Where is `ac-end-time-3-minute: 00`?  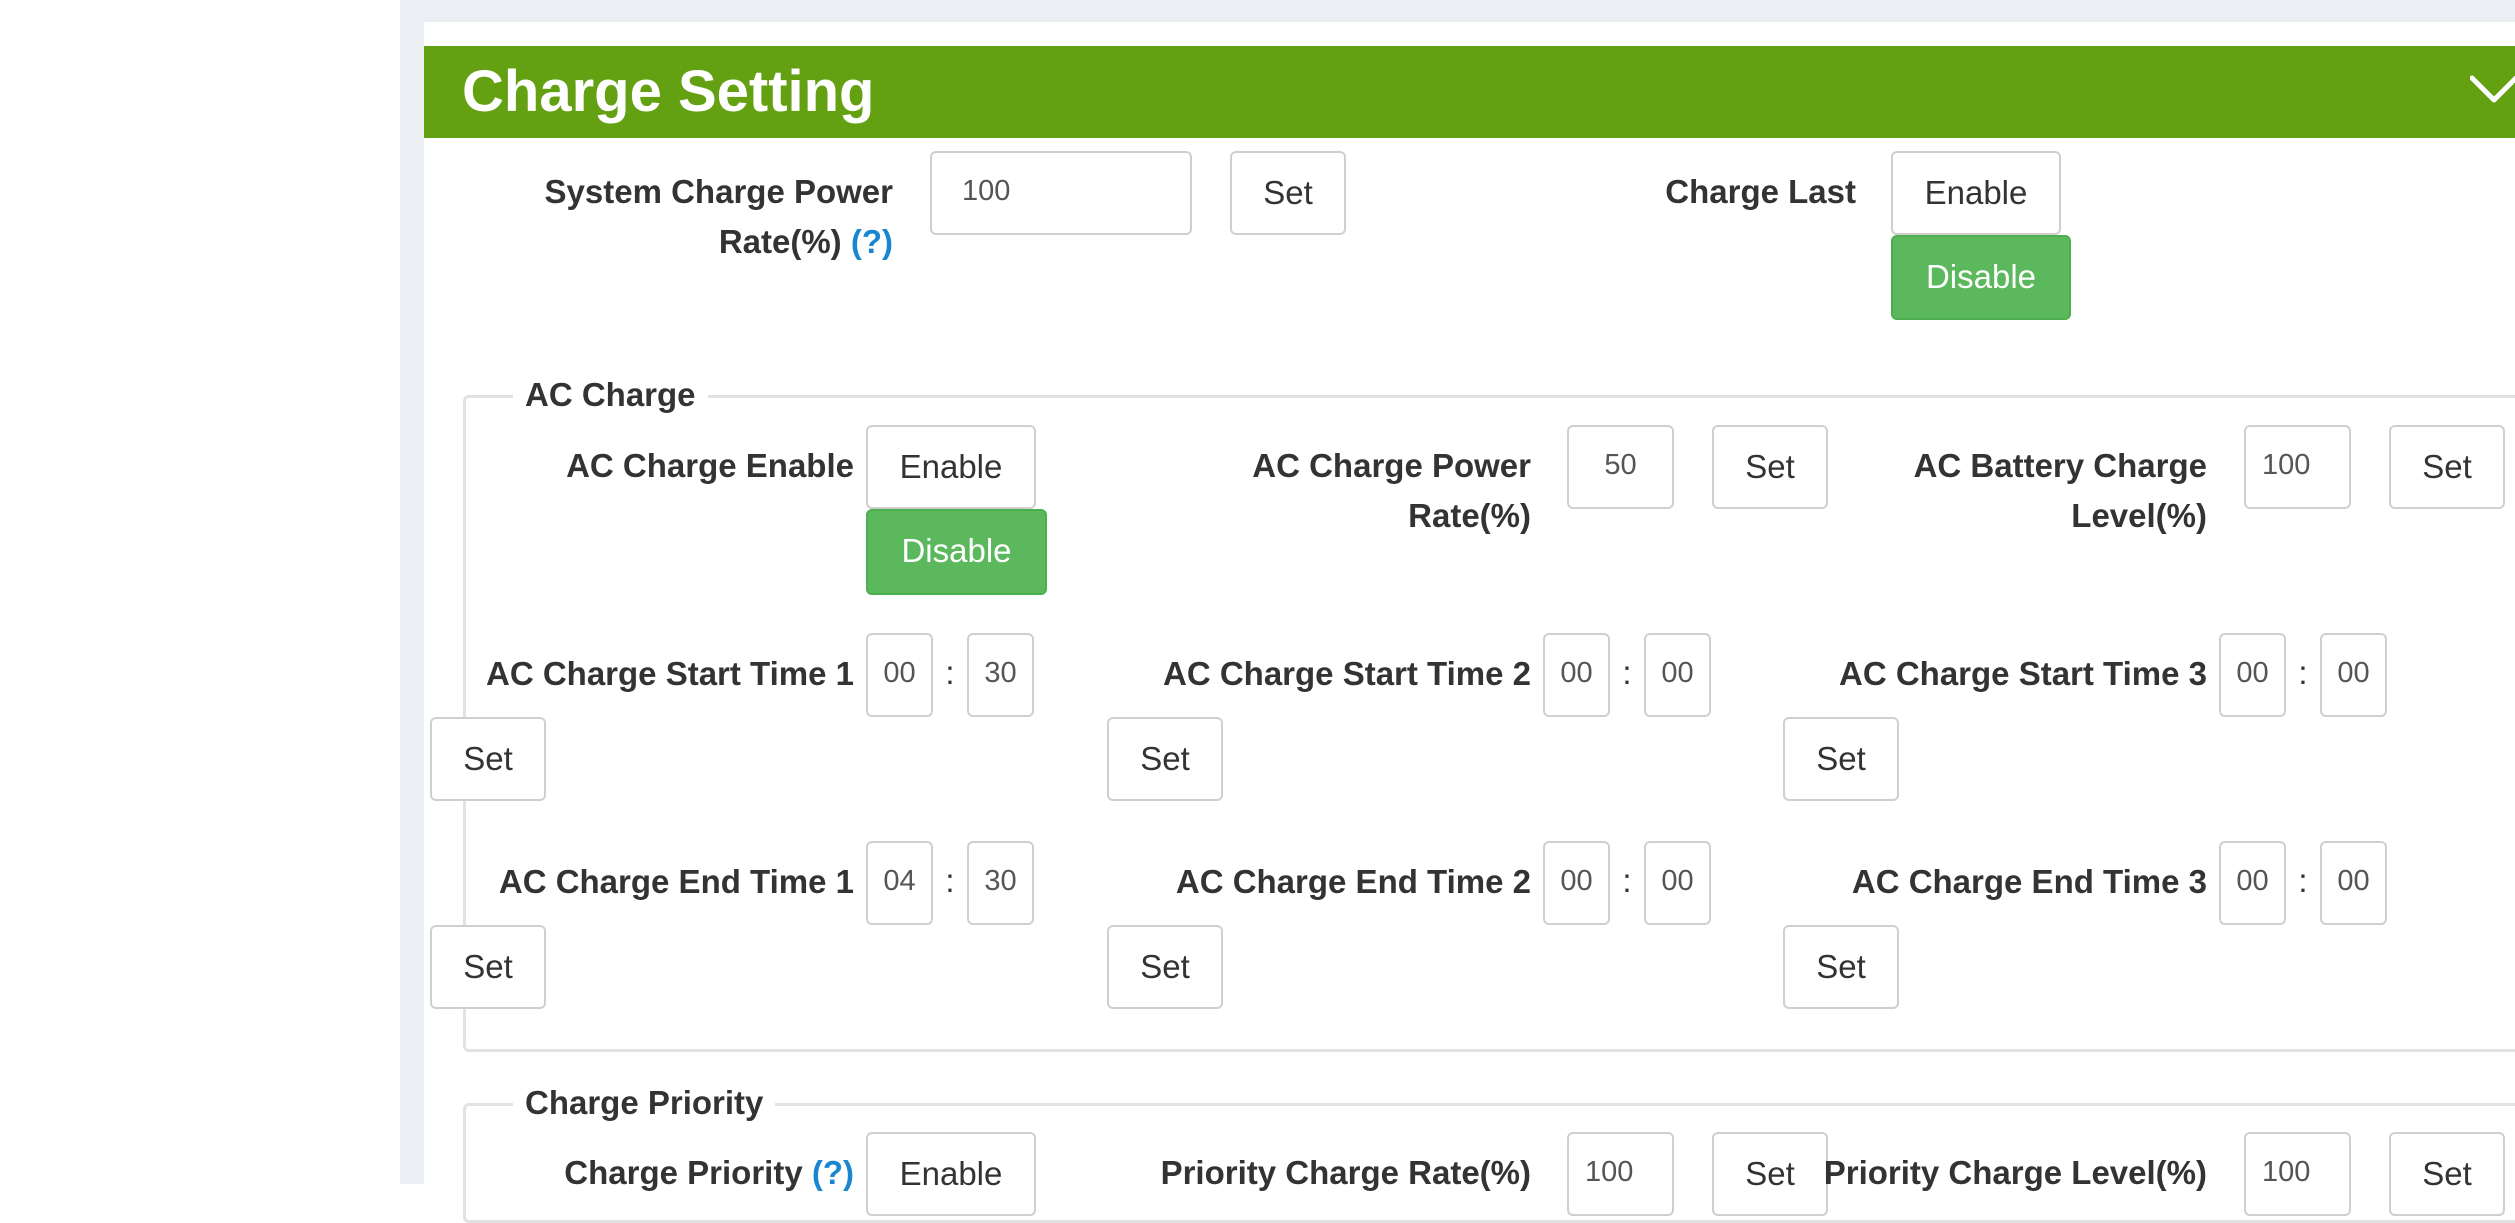 ac-end-time-3-minute: 00 is located at coordinates (2353, 883).